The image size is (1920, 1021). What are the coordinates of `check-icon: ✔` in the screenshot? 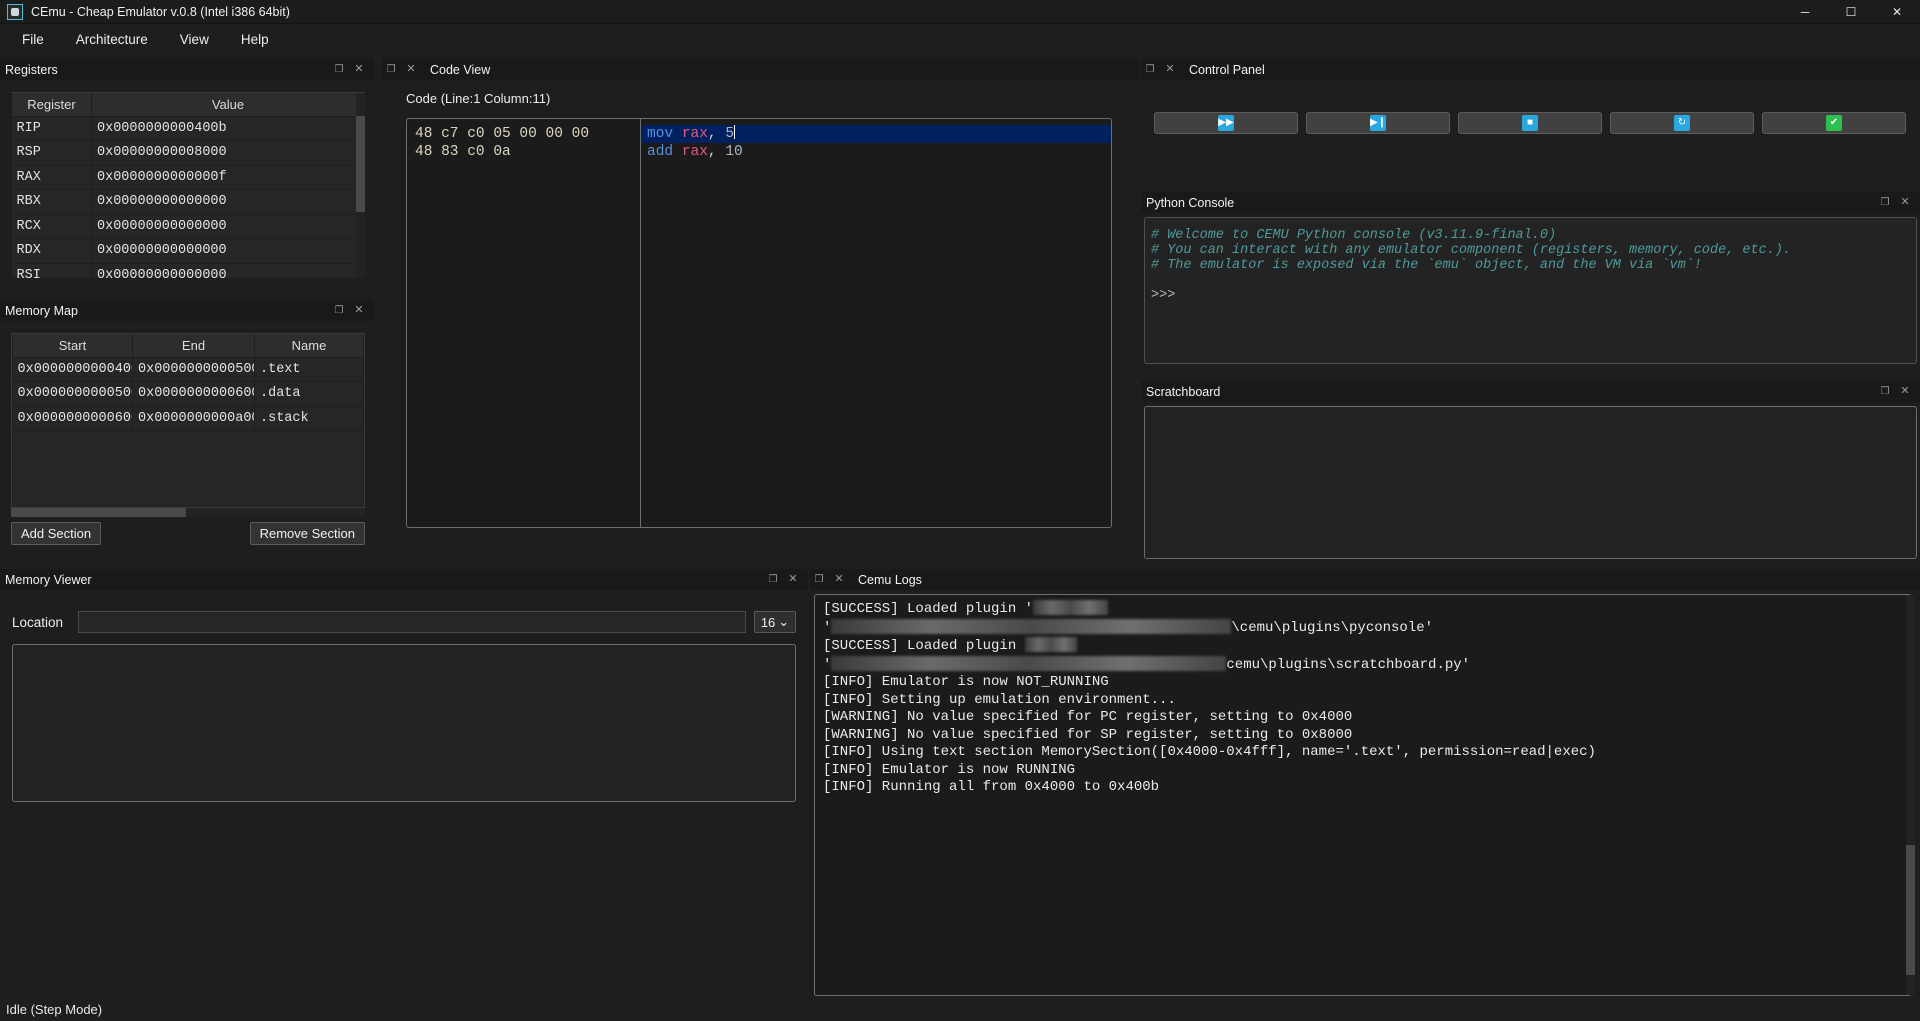 It's located at (1834, 123).